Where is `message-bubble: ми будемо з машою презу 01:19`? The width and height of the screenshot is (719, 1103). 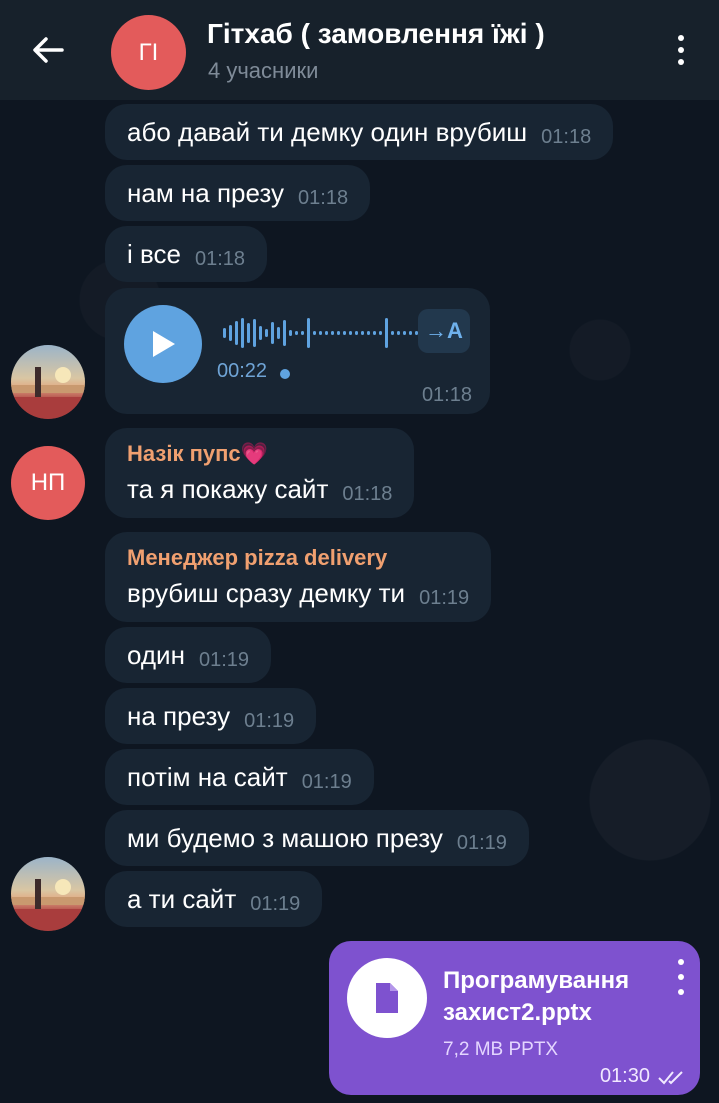 message-bubble: ми будемо з машою презу 01:19 is located at coordinates (317, 838).